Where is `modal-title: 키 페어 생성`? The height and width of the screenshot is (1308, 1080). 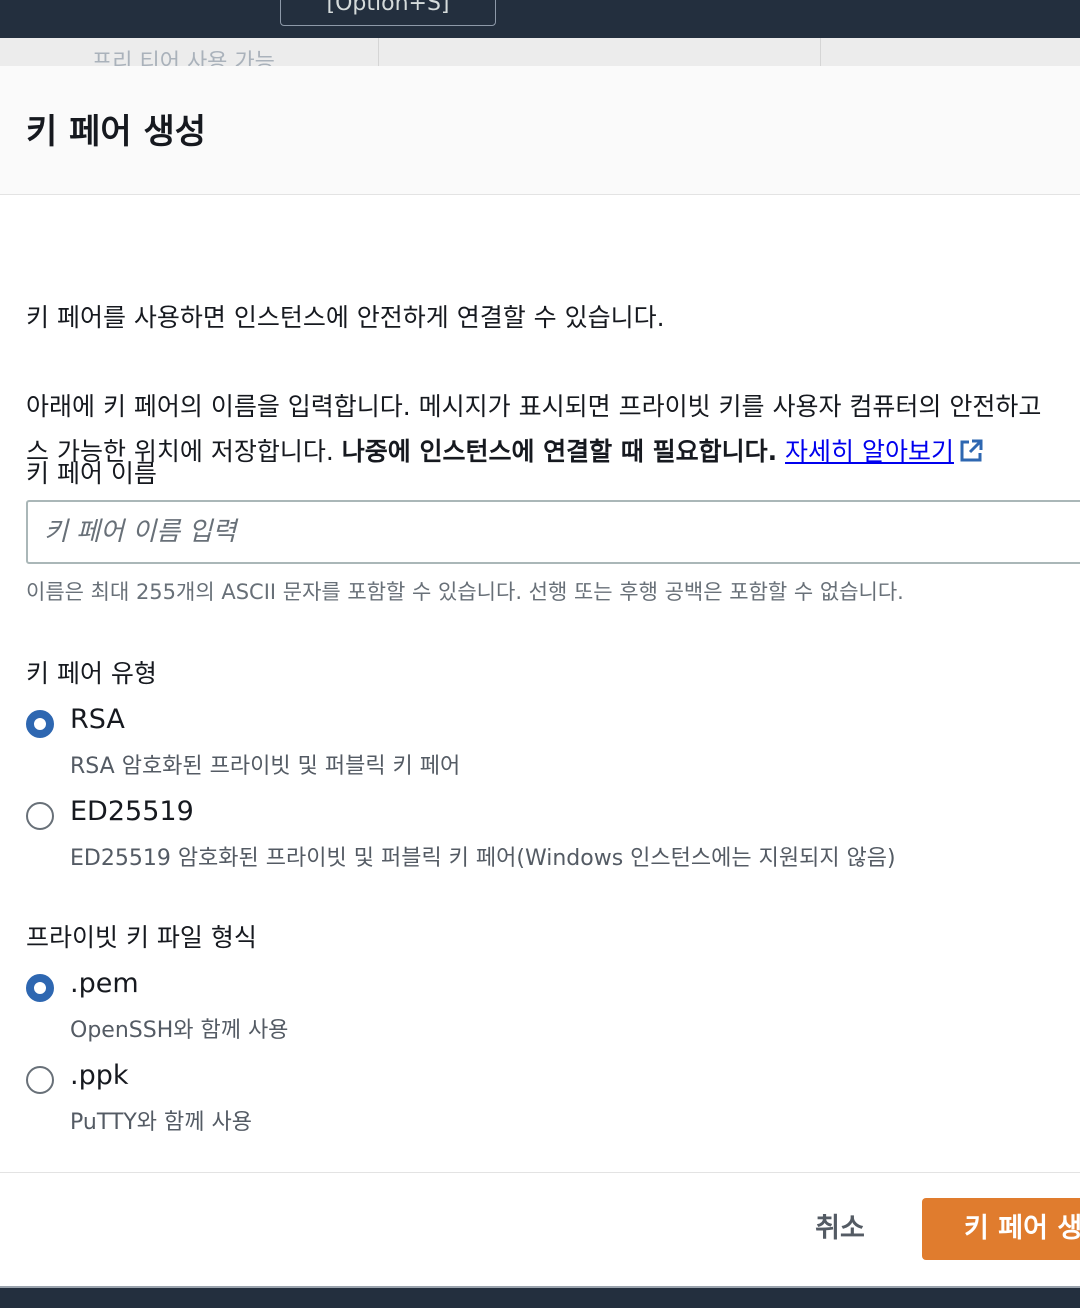 modal-title: 키 페어 생성 is located at coordinates (116, 132).